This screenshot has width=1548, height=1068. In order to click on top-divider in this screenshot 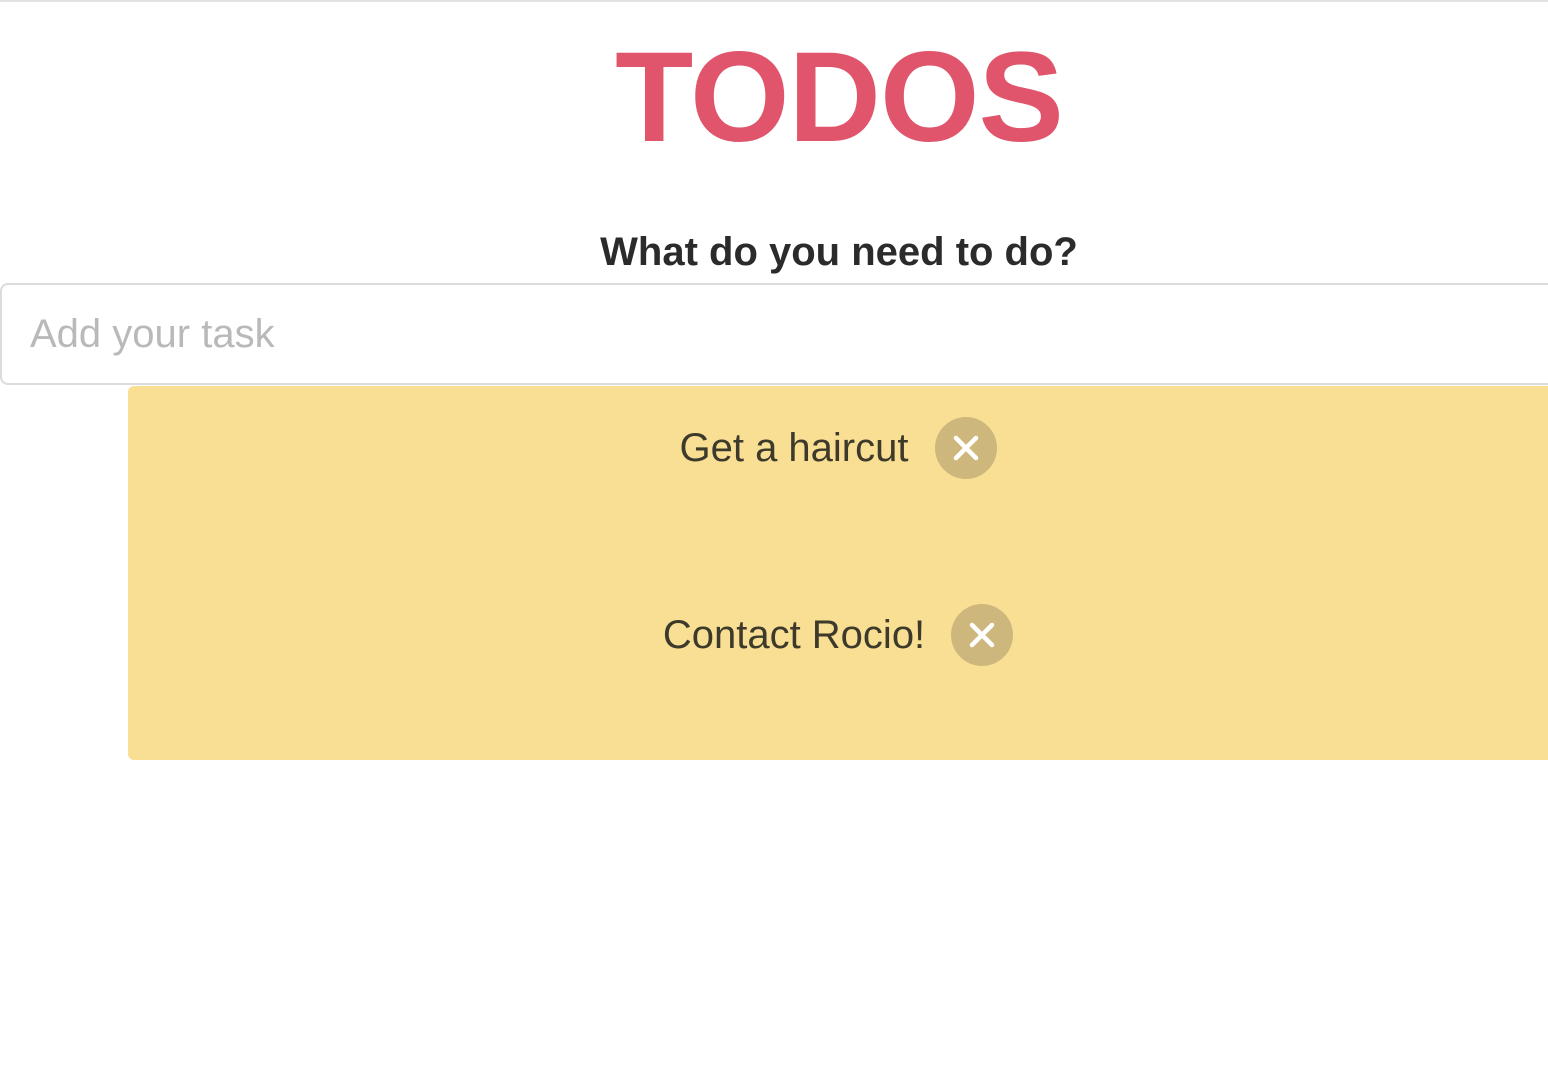, I will do `click(774, 1)`.